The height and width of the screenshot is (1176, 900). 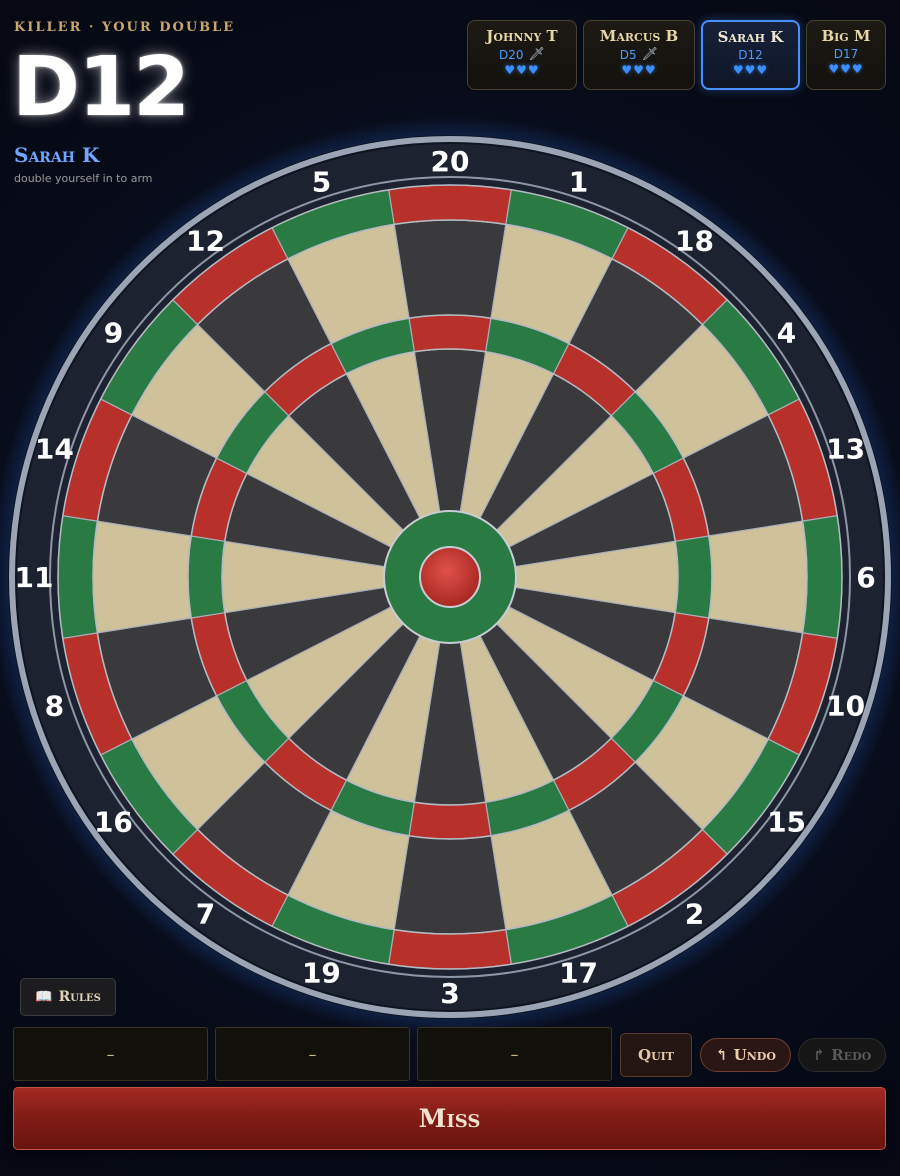 I want to click on segment-number-2: 2, so click(x=694, y=914).